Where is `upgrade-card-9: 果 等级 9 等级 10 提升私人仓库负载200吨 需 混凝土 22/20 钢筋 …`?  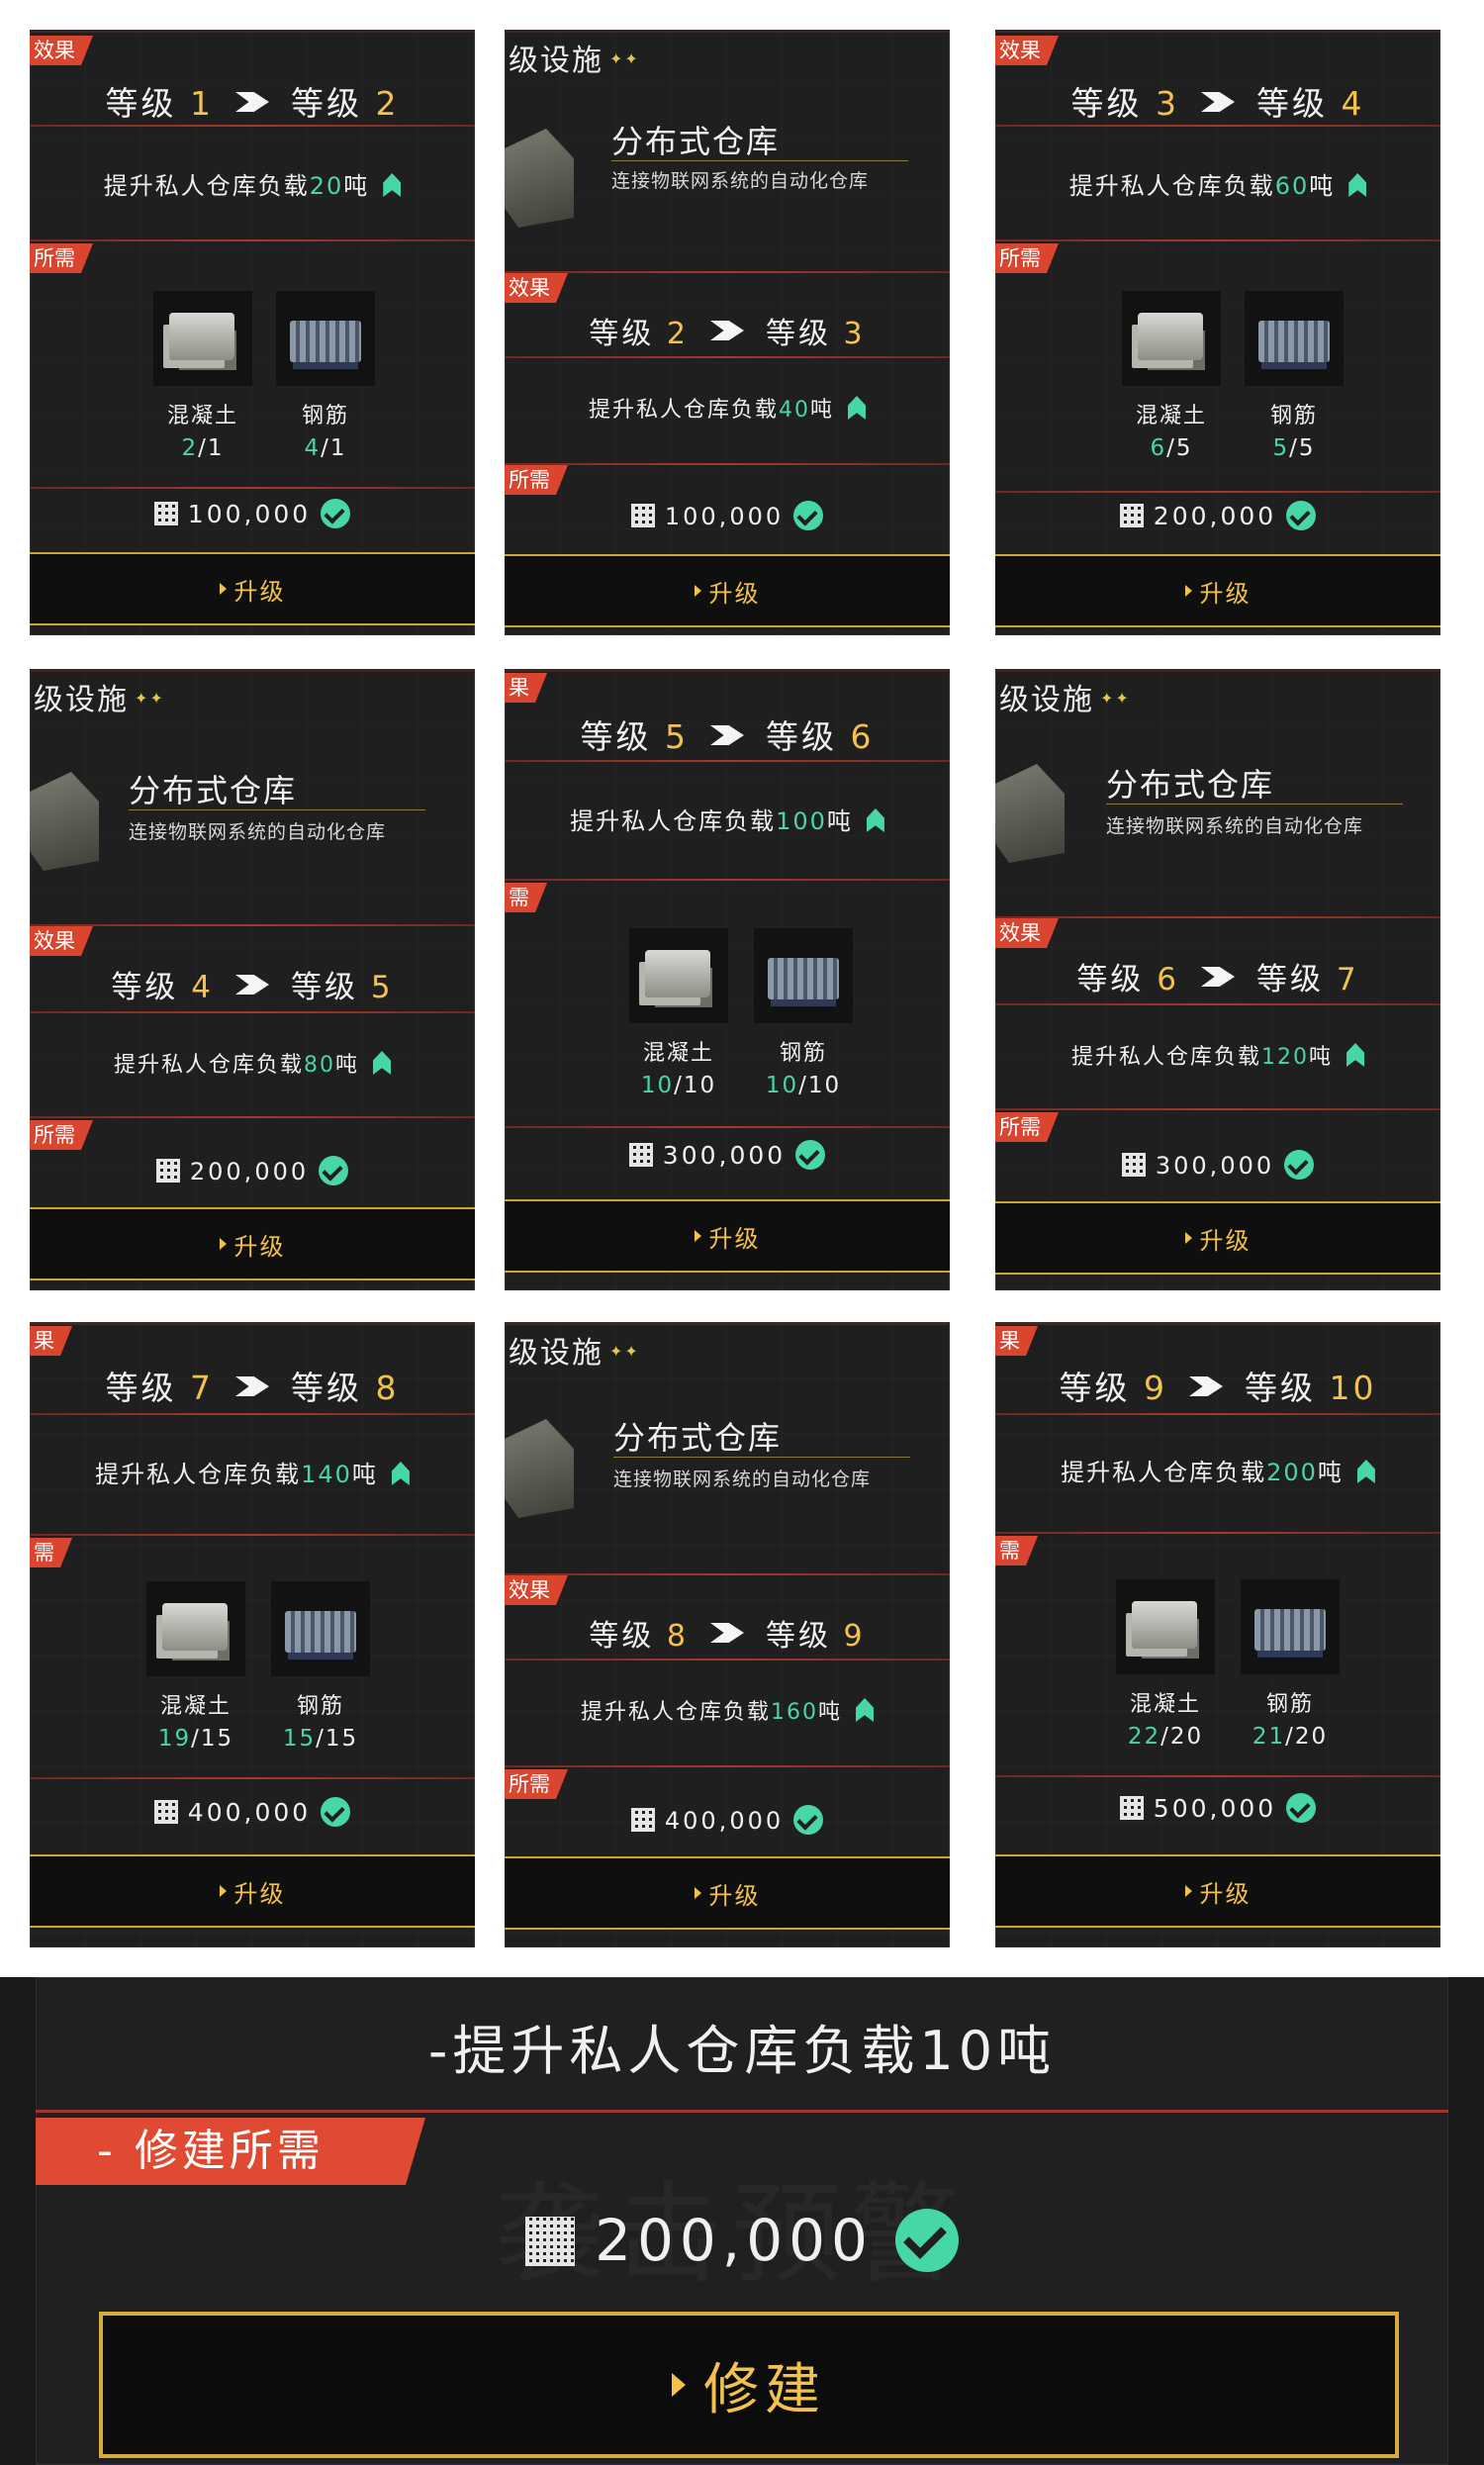 upgrade-card-9: 果 等级 9 等级 10 提升私人仓库负载200吨 需 混凝土 22/20 钢筋 … is located at coordinates (1217, 1634).